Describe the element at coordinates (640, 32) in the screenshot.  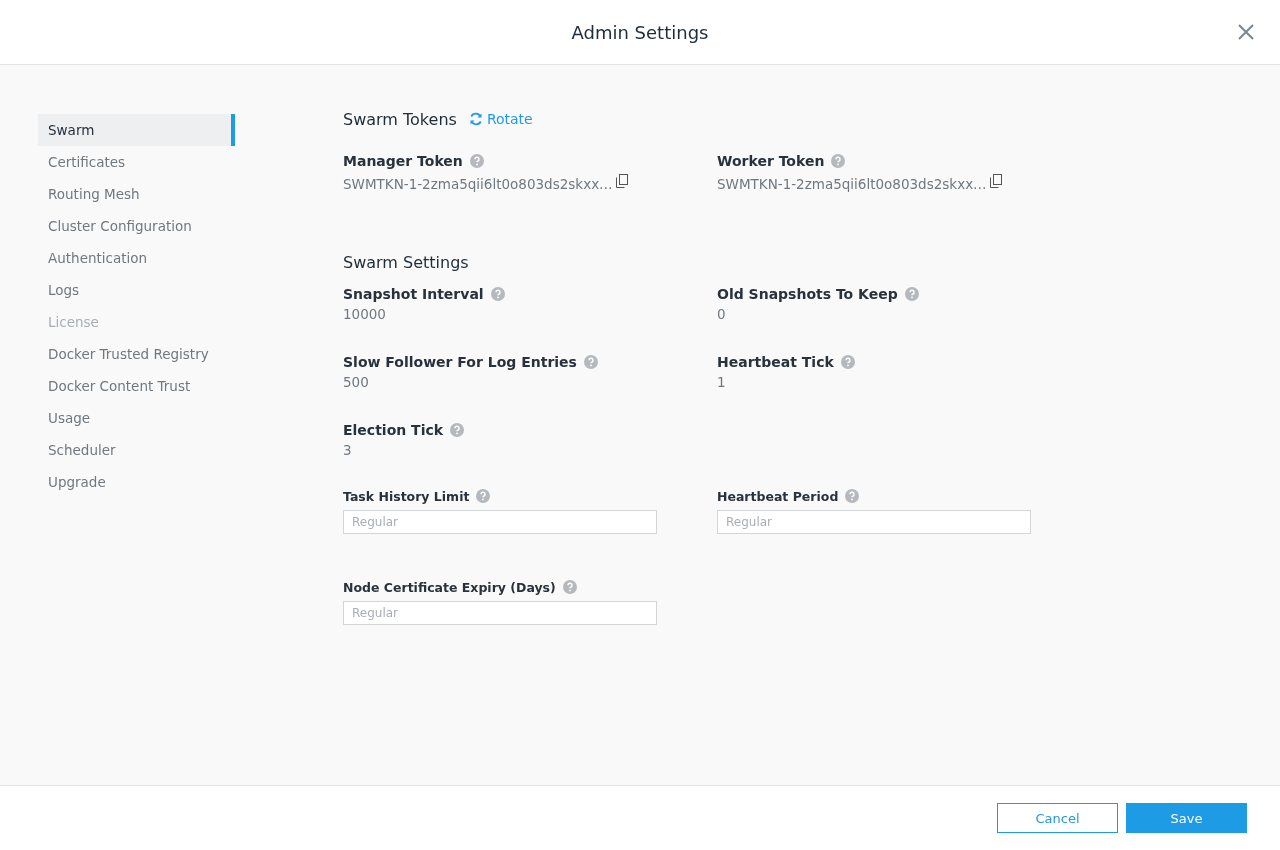
I see `window-title: Admin Settings` at that location.